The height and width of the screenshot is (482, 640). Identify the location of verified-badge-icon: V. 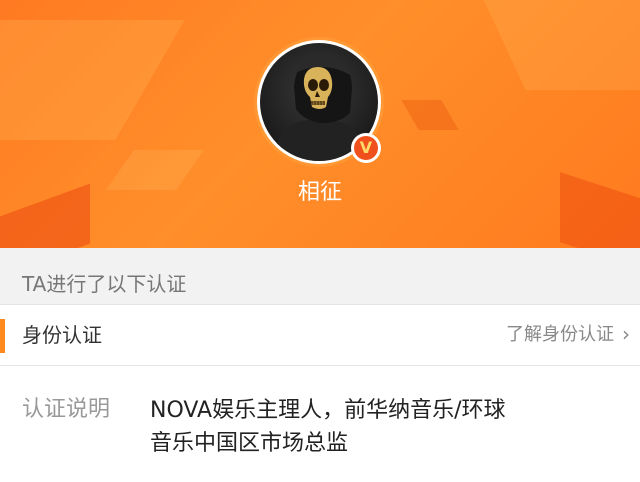
(366, 148).